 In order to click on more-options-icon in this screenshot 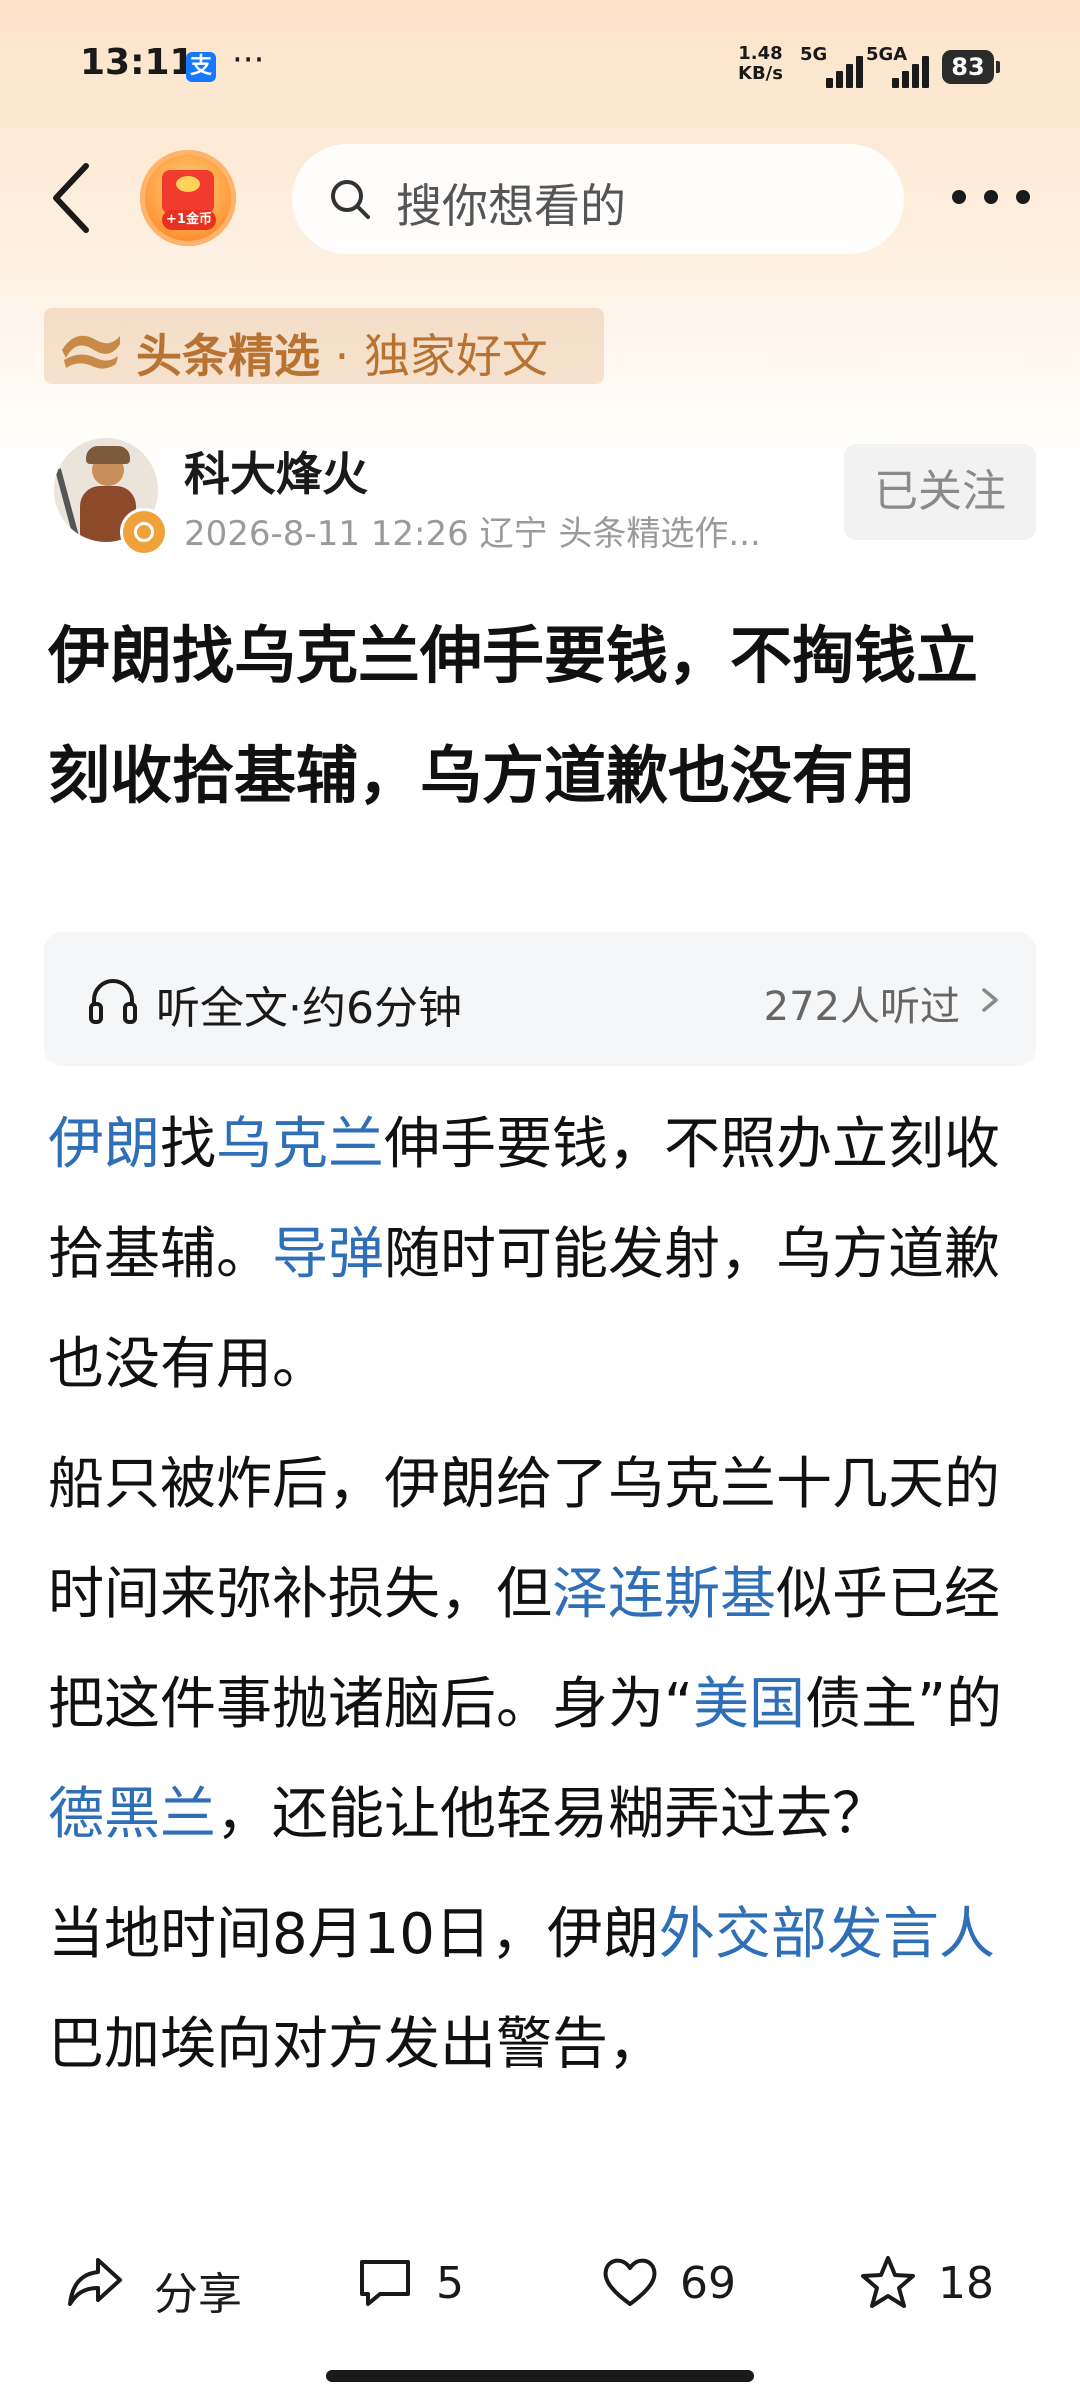, I will do `click(992, 198)`.